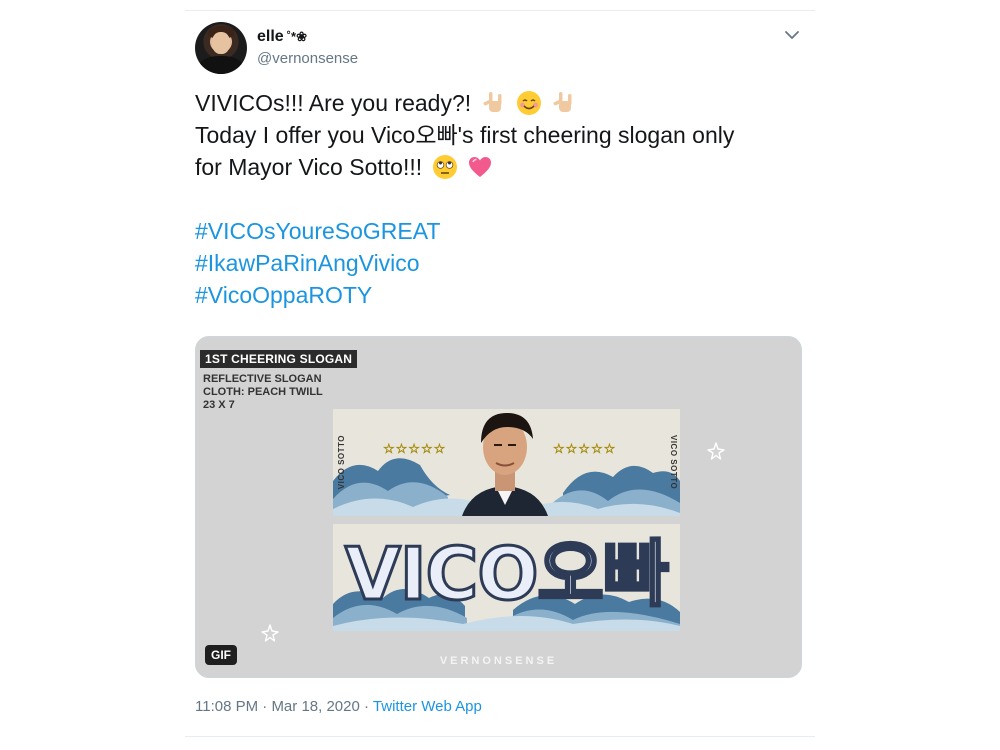 The width and height of the screenshot is (1000, 750). Describe the element at coordinates (585, 449) in the screenshot. I see `stars-right: ☆☆☆☆☆` at that location.